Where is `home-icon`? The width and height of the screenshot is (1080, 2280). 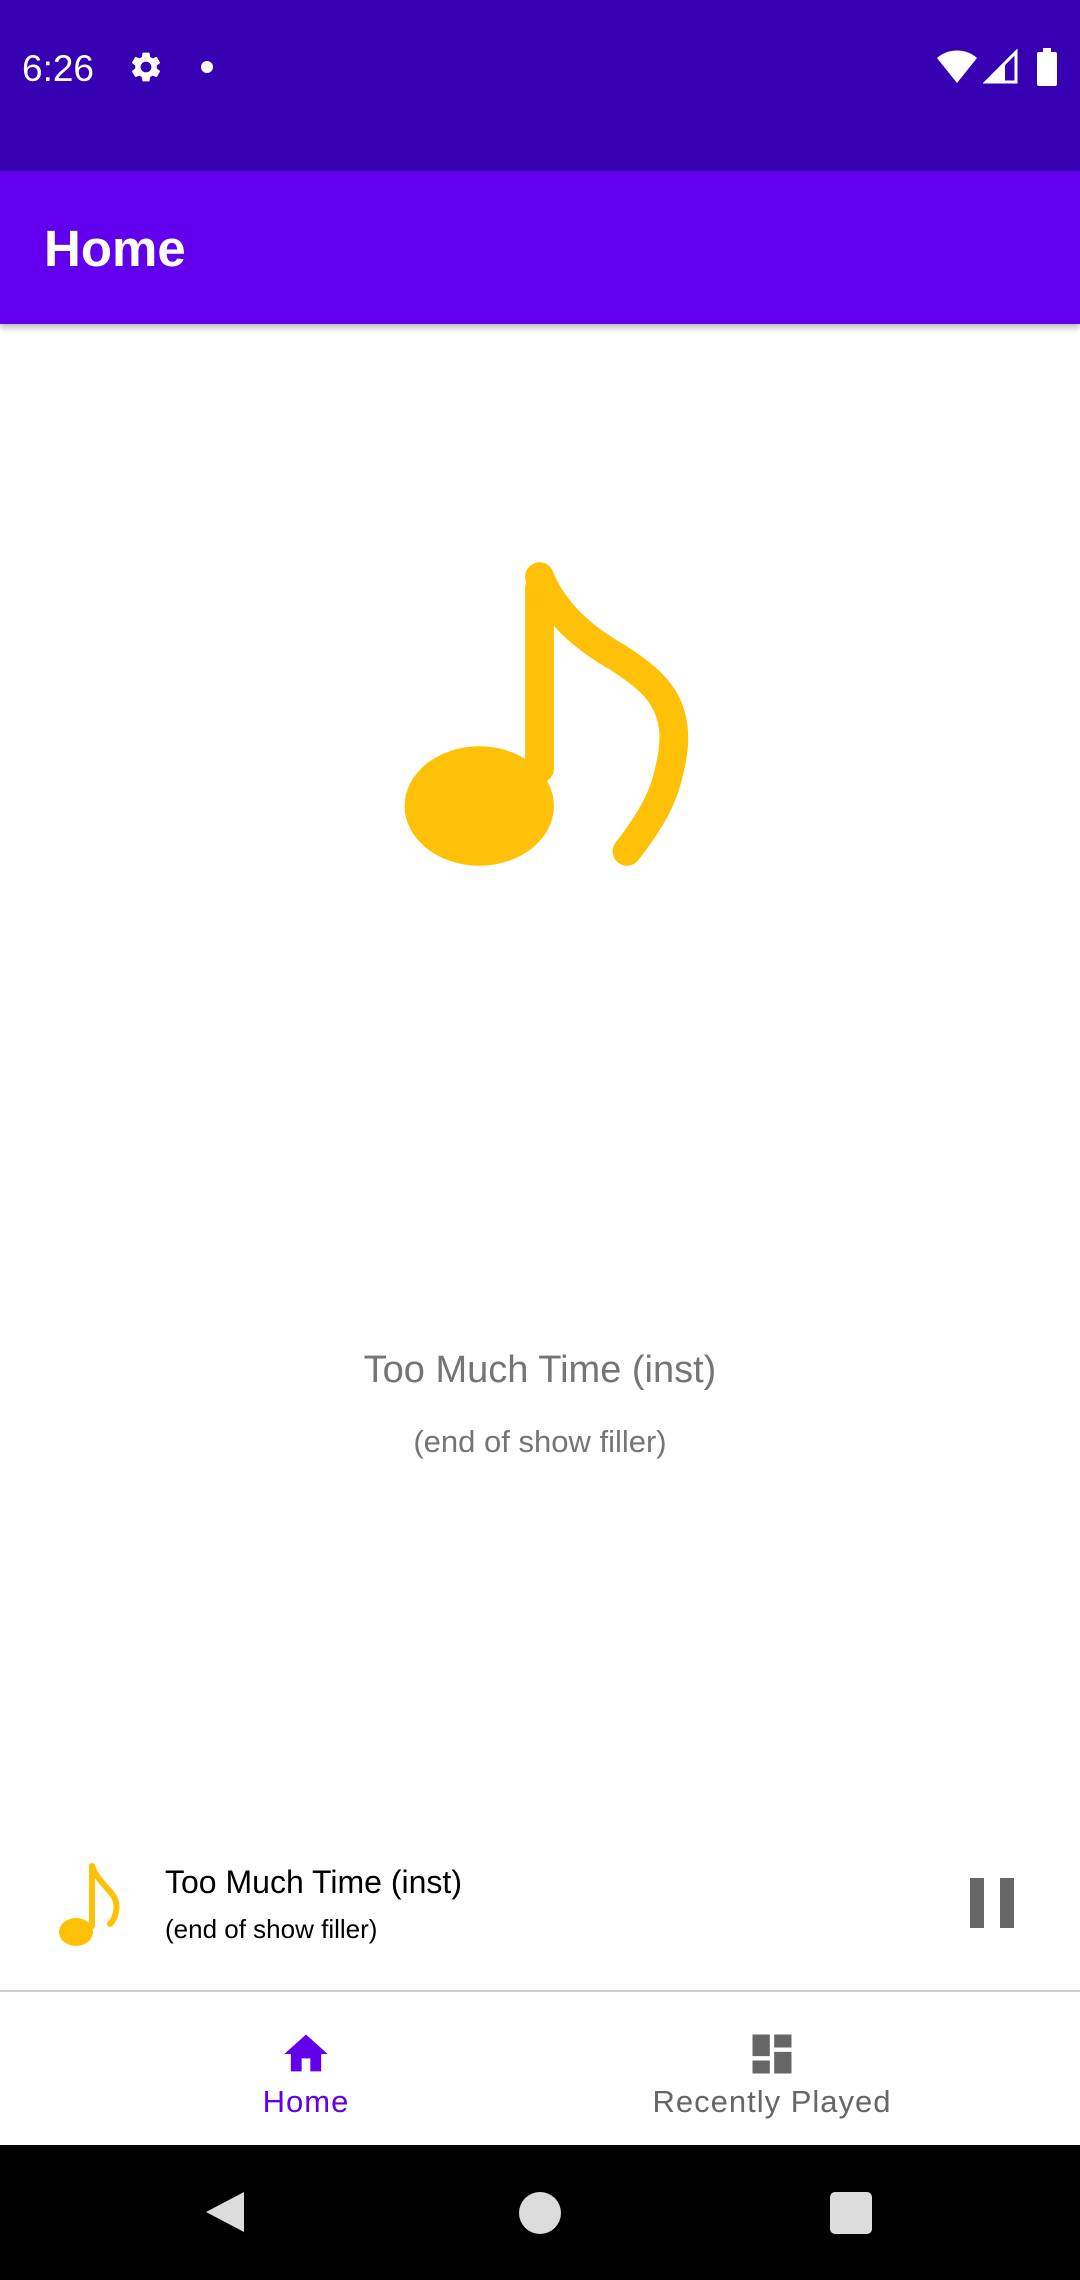 home-icon is located at coordinates (306, 2053).